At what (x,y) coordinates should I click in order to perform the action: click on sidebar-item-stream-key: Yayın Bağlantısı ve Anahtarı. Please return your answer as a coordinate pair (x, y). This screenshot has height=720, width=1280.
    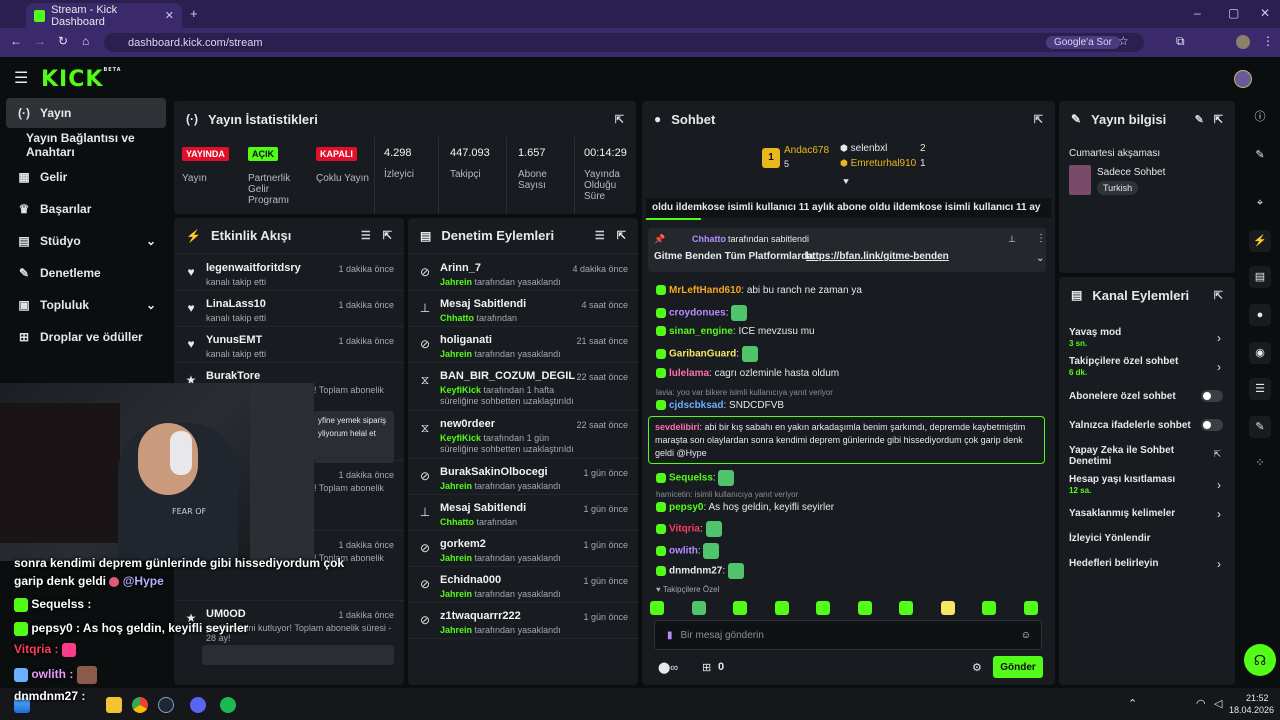
    Looking at the image, I should click on (96, 145).